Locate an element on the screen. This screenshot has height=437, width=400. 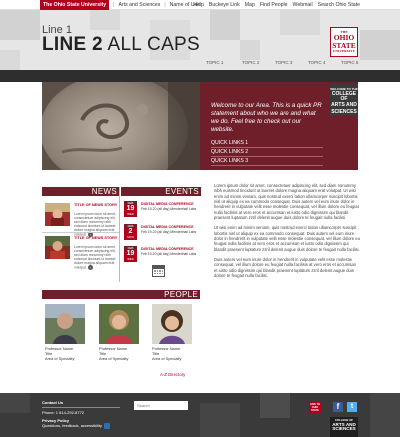
map-link: Map is located at coordinates (250, 5).